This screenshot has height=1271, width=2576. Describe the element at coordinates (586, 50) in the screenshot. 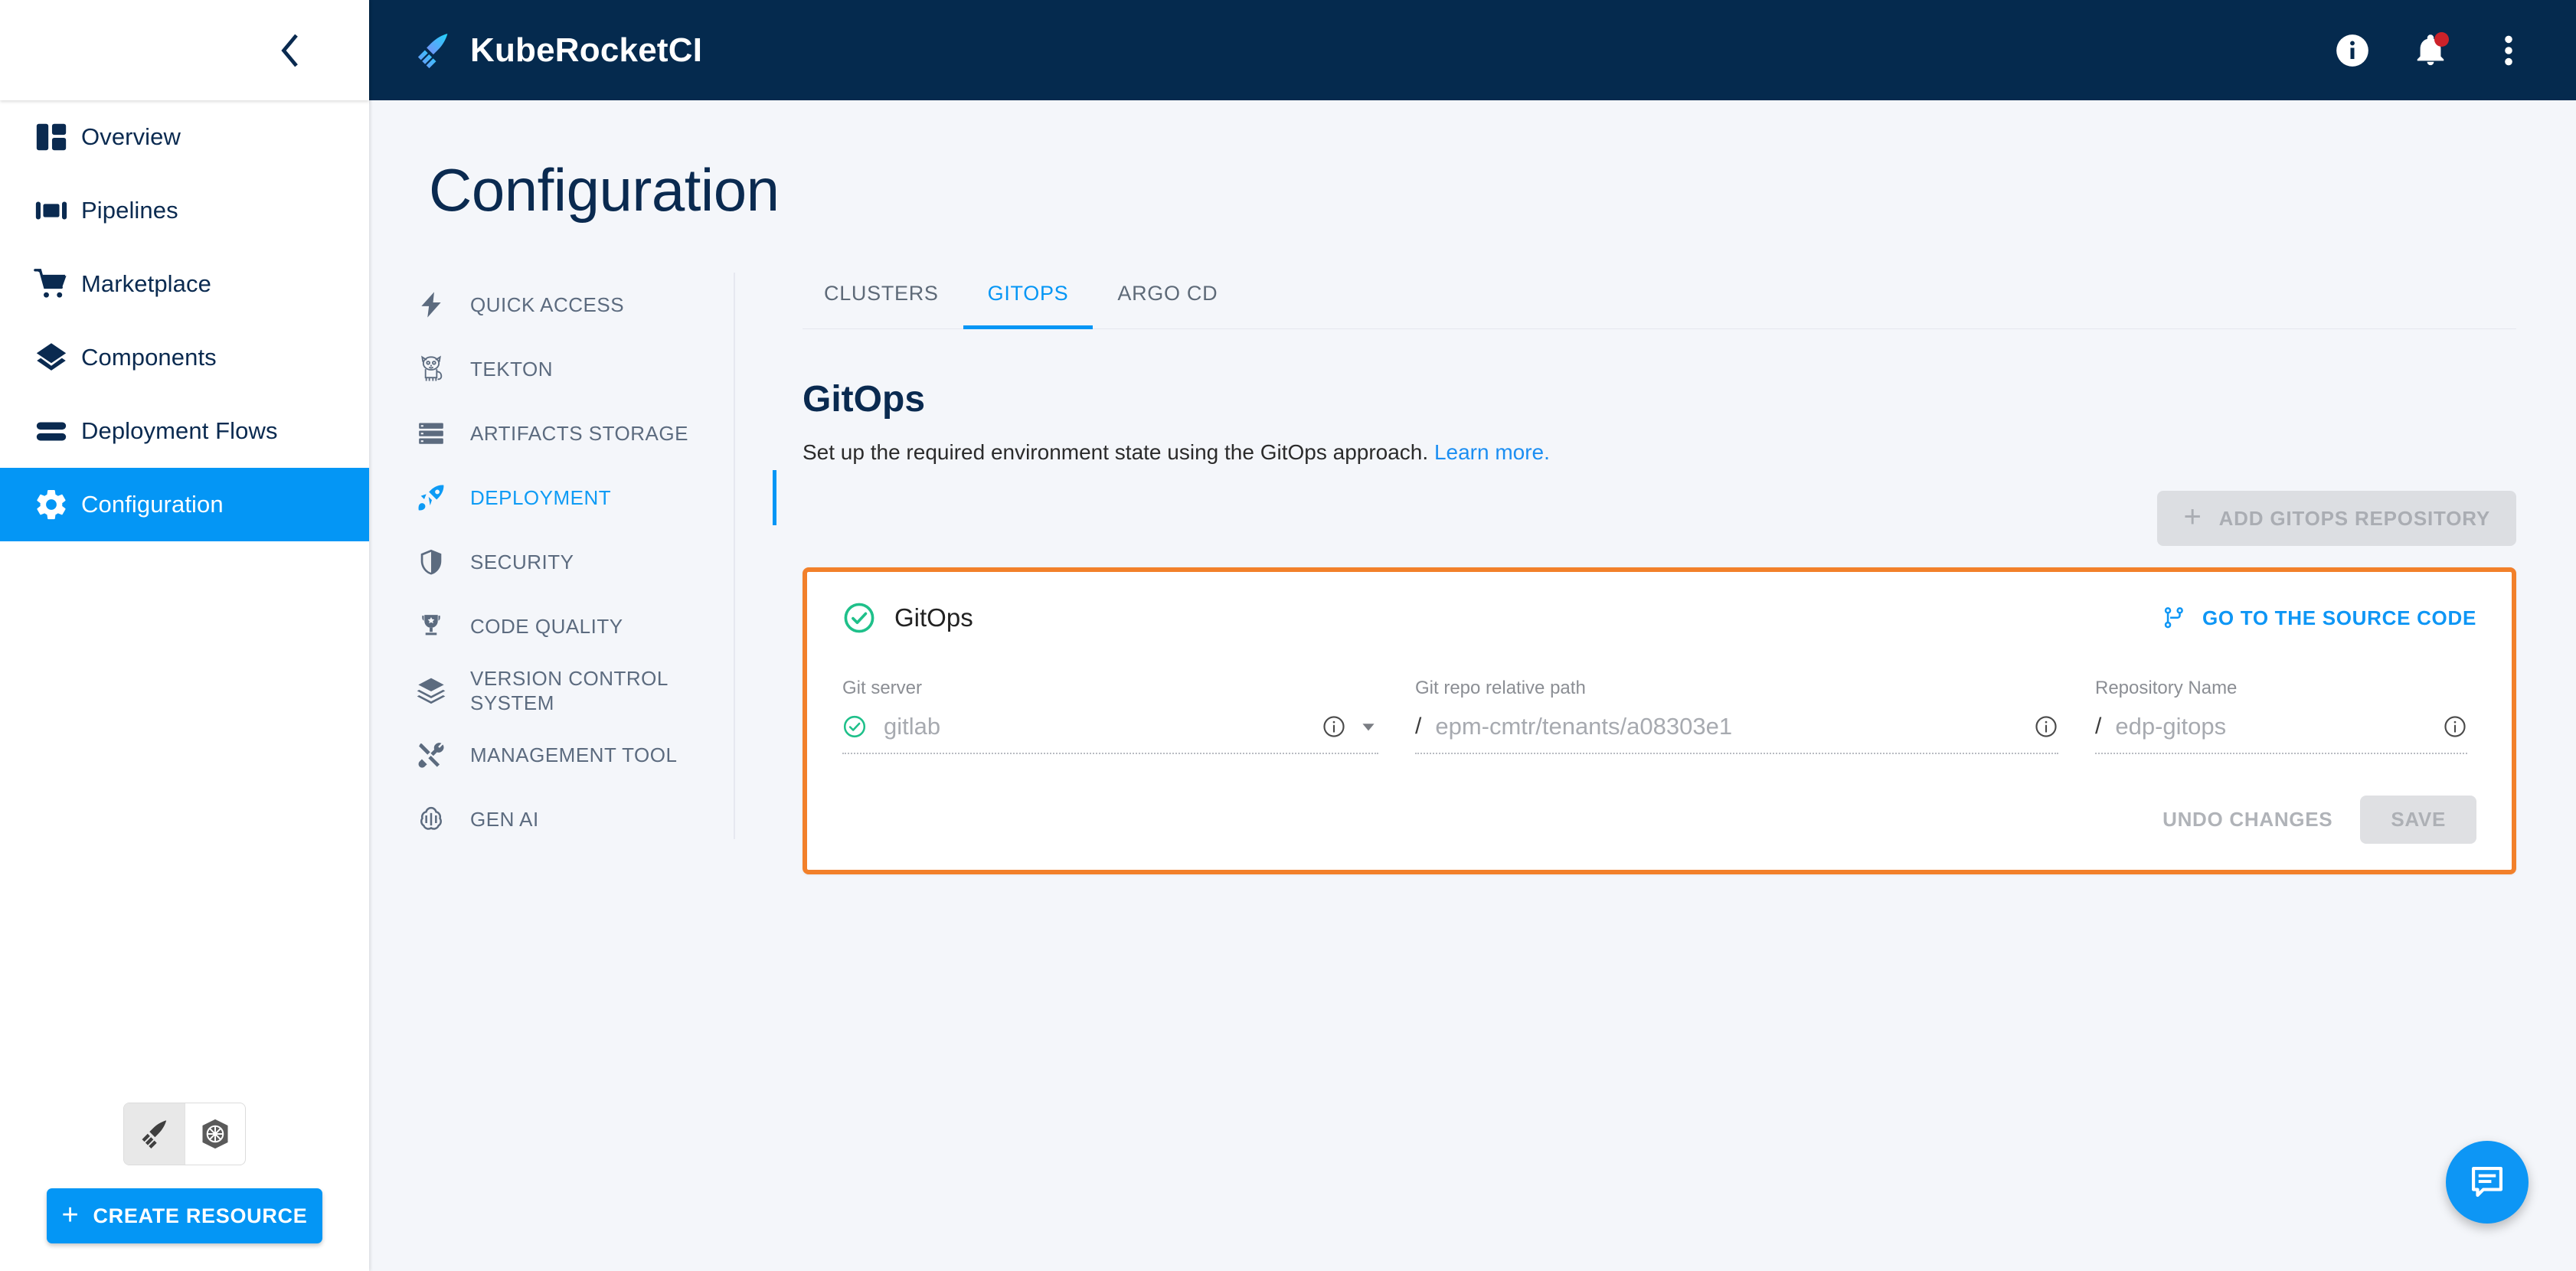

I see `brand-title: KubeRocketCI` at that location.